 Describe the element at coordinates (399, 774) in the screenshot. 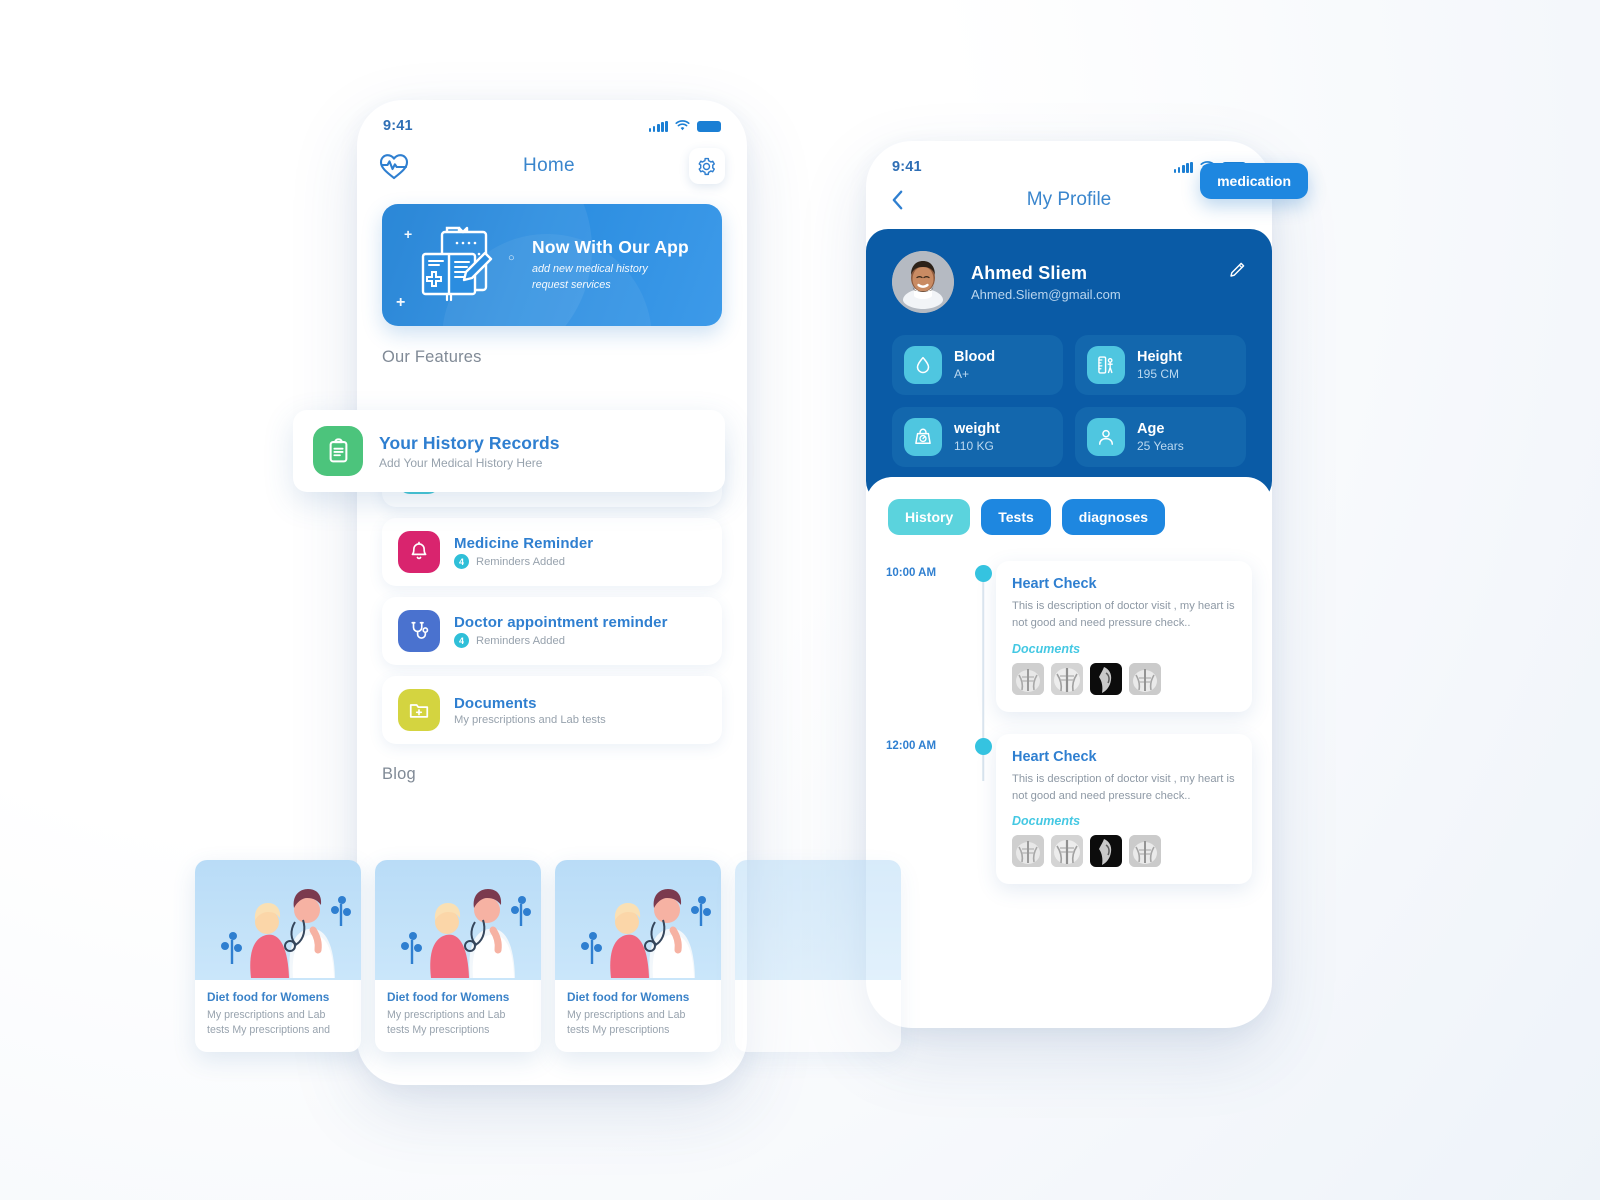

I see `blog-heading: Blog` at that location.